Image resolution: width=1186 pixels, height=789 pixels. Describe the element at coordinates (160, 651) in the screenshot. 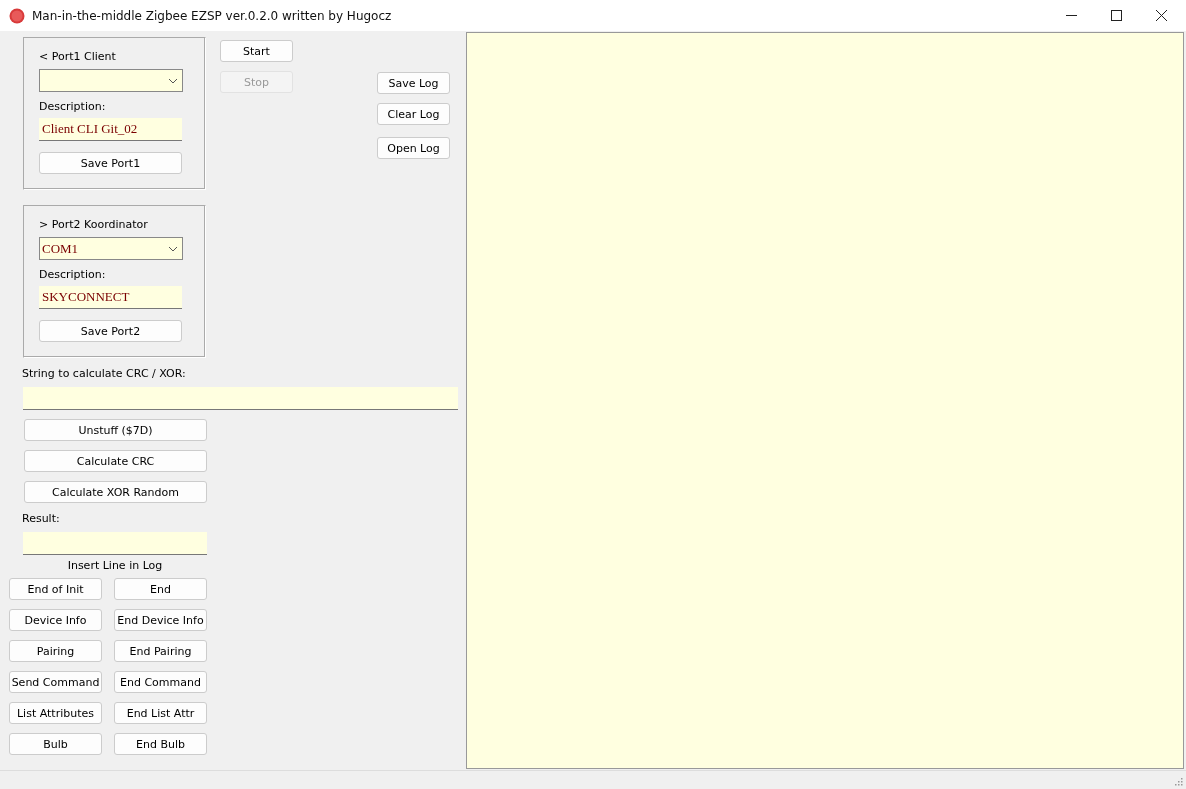

I see `insert-line-button: End Pairing` at that location.